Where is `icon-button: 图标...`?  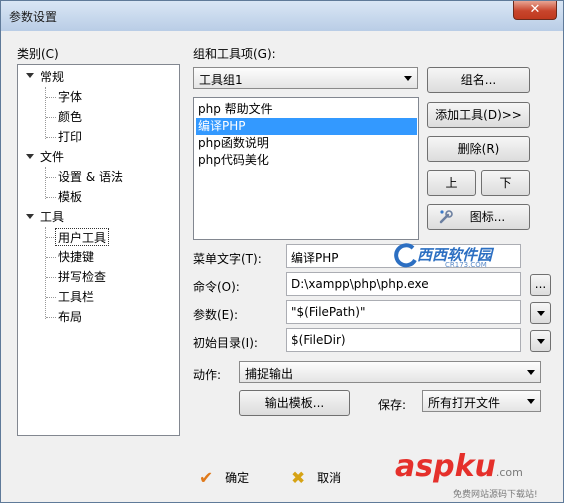
icon-button: 图标... is located at coordinates (478, 217).